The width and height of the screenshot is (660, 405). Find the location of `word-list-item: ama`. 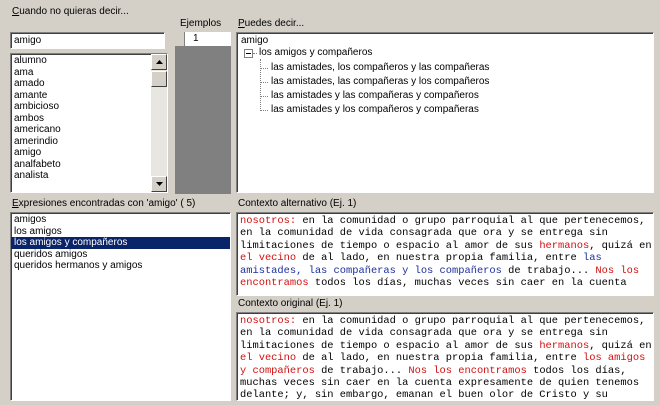

word-list-item: ama is located at coordinates (78, 73).